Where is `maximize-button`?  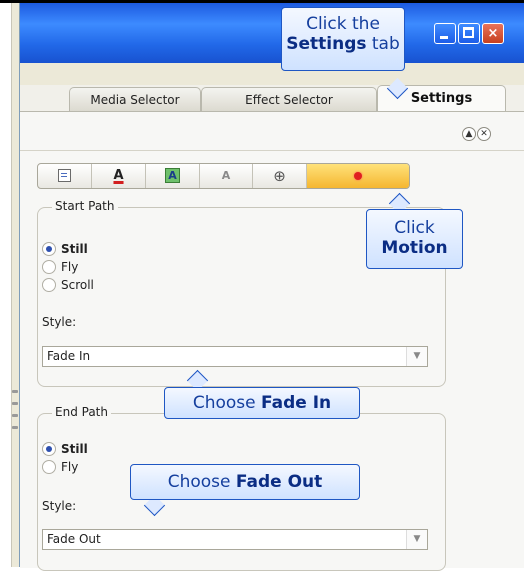 maximize-button is located at coordinates (469, 33).